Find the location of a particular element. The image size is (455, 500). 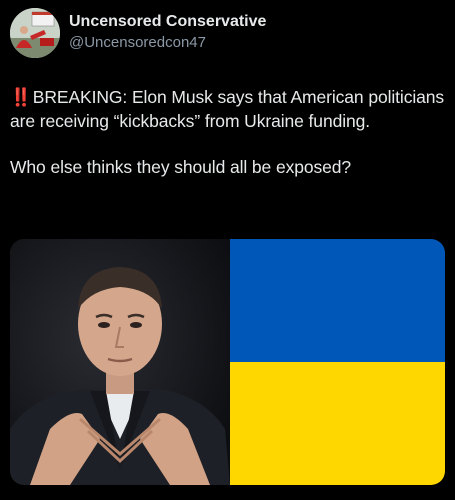

double-exclamation-icon: ‼️ is located at coordinates (21, 97).